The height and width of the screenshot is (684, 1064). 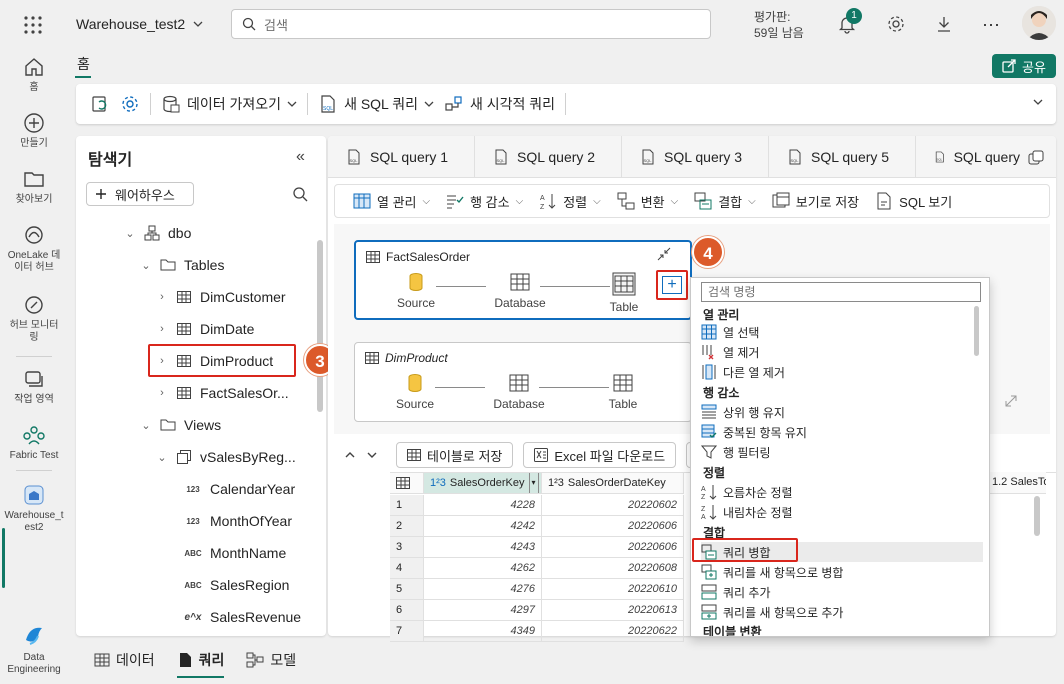 What do you see at coordinates (271, 660) in the screenshot?
I see `tab-model: 모델` at bounding box center [271, 660].